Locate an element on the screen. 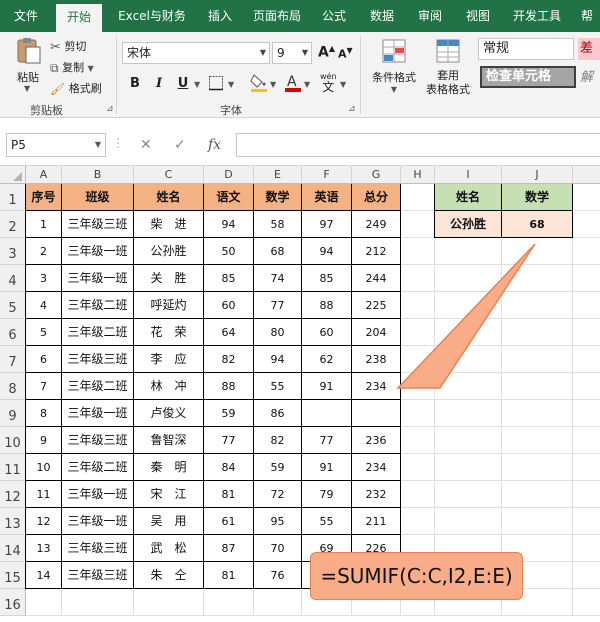 This screenshot has height=622, width=600. font-color-dropdown-icon: ▼ is located at coordinates (307, 84).